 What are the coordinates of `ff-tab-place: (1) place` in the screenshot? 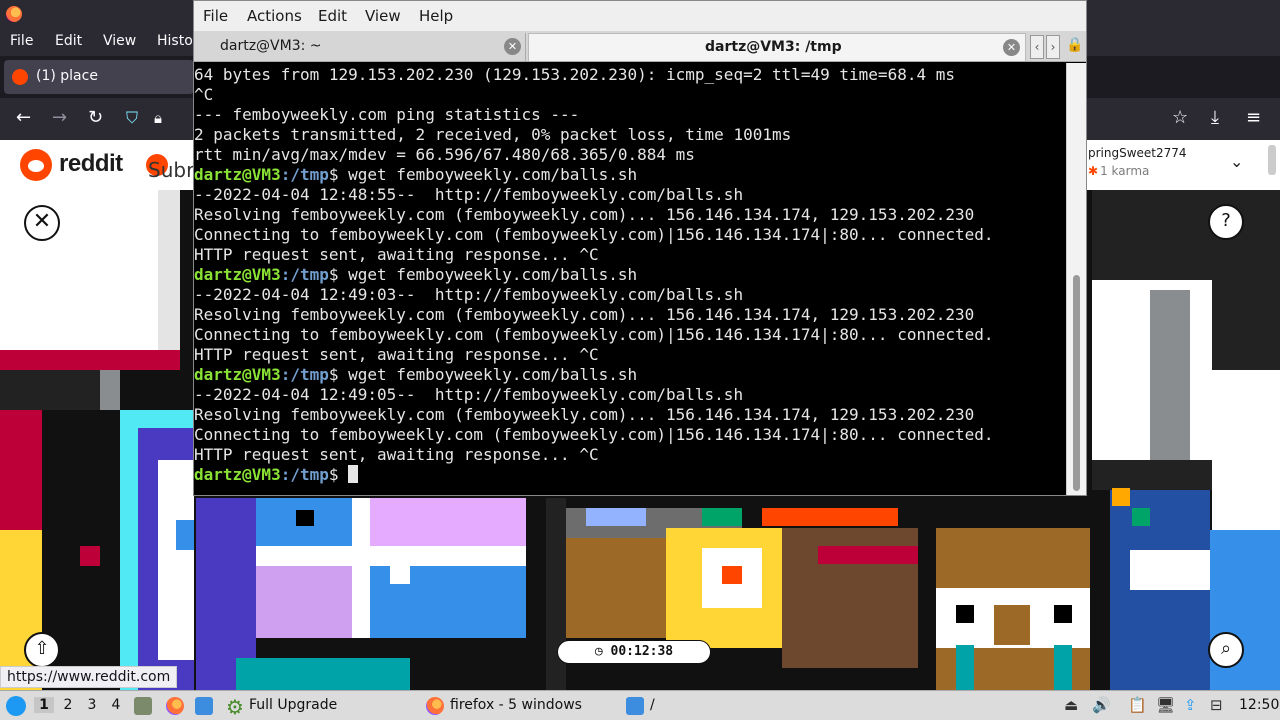 It's located at (99, 77).